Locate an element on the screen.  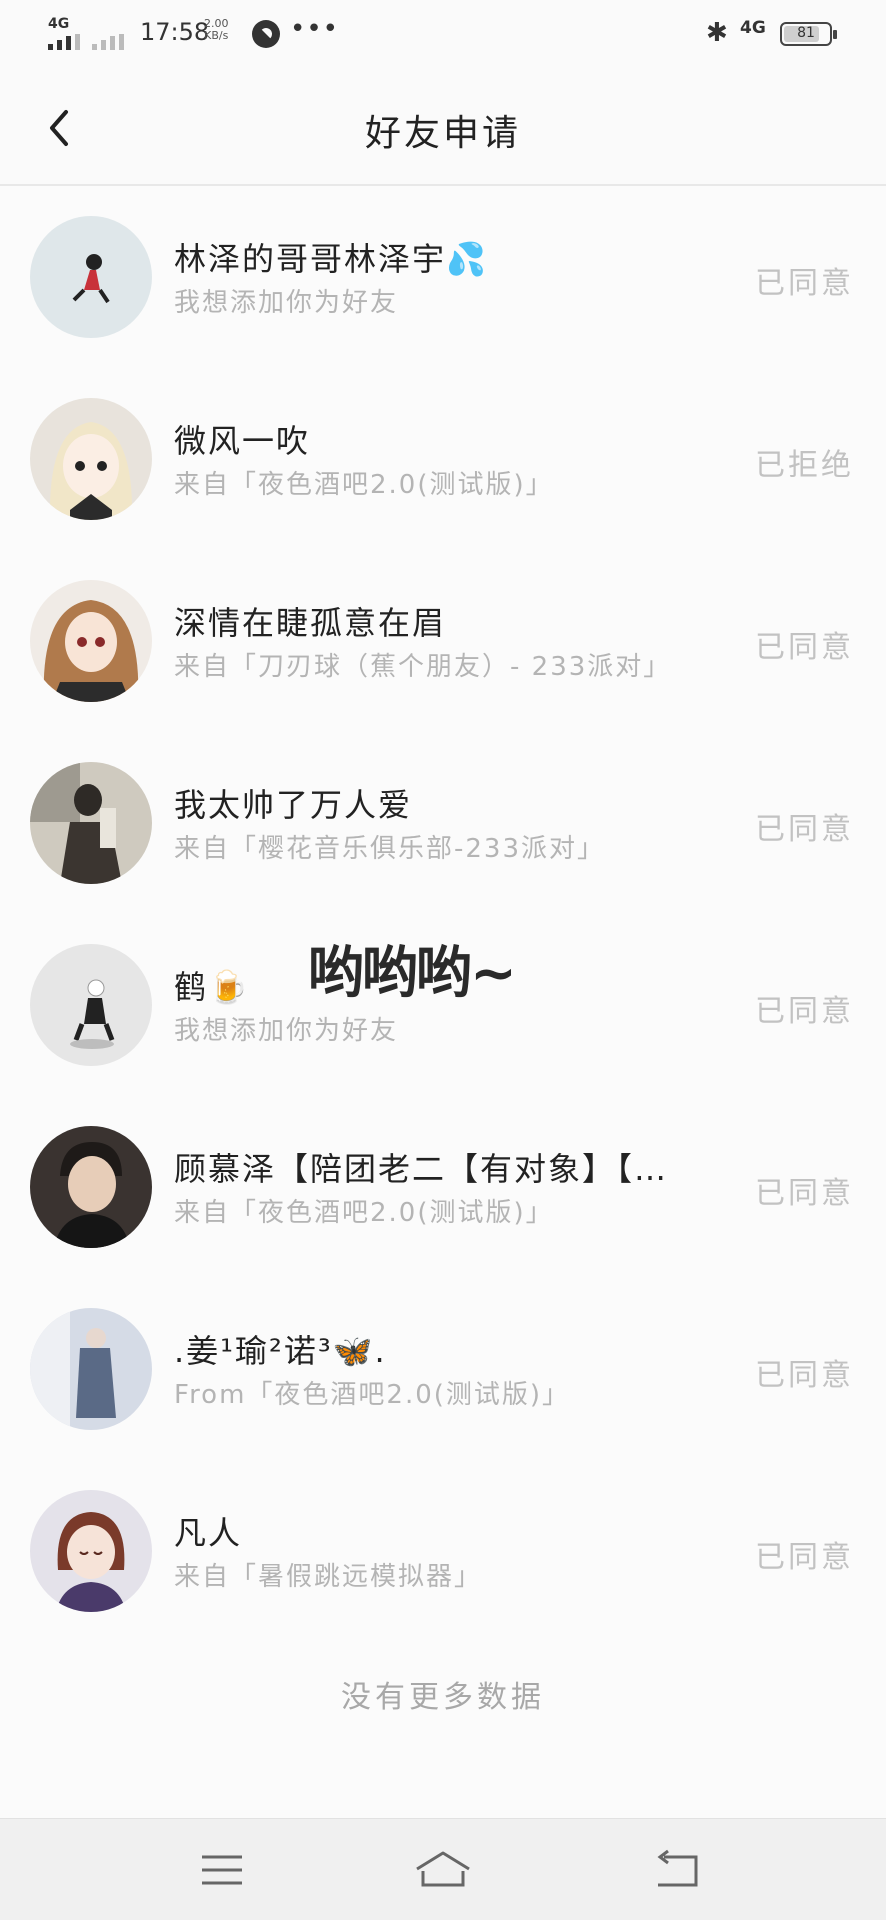
network-speed-unit: KB/s is located at coordinates (216, 35).